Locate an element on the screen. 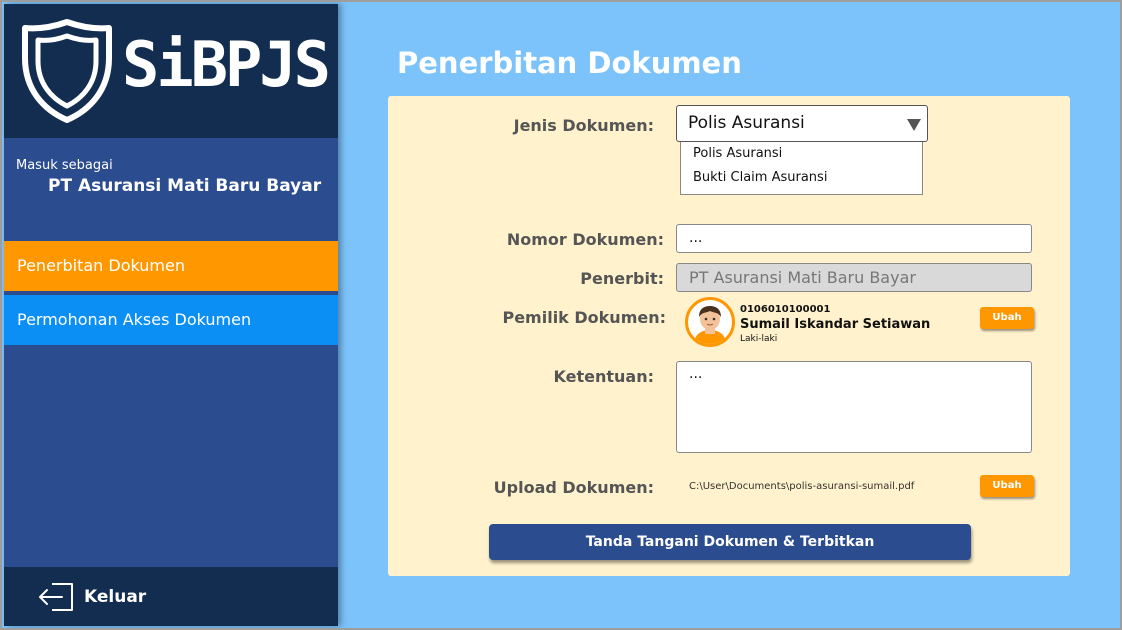  logo-area: SiBPJS is located at coordinates (171, 71).